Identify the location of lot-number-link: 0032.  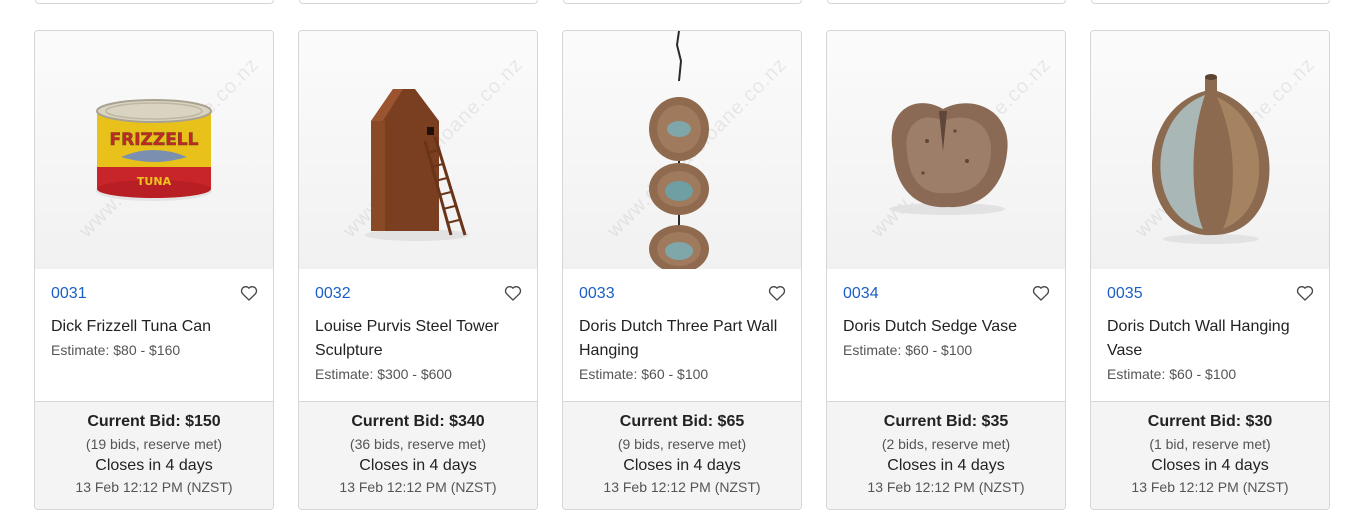
(333, 294).